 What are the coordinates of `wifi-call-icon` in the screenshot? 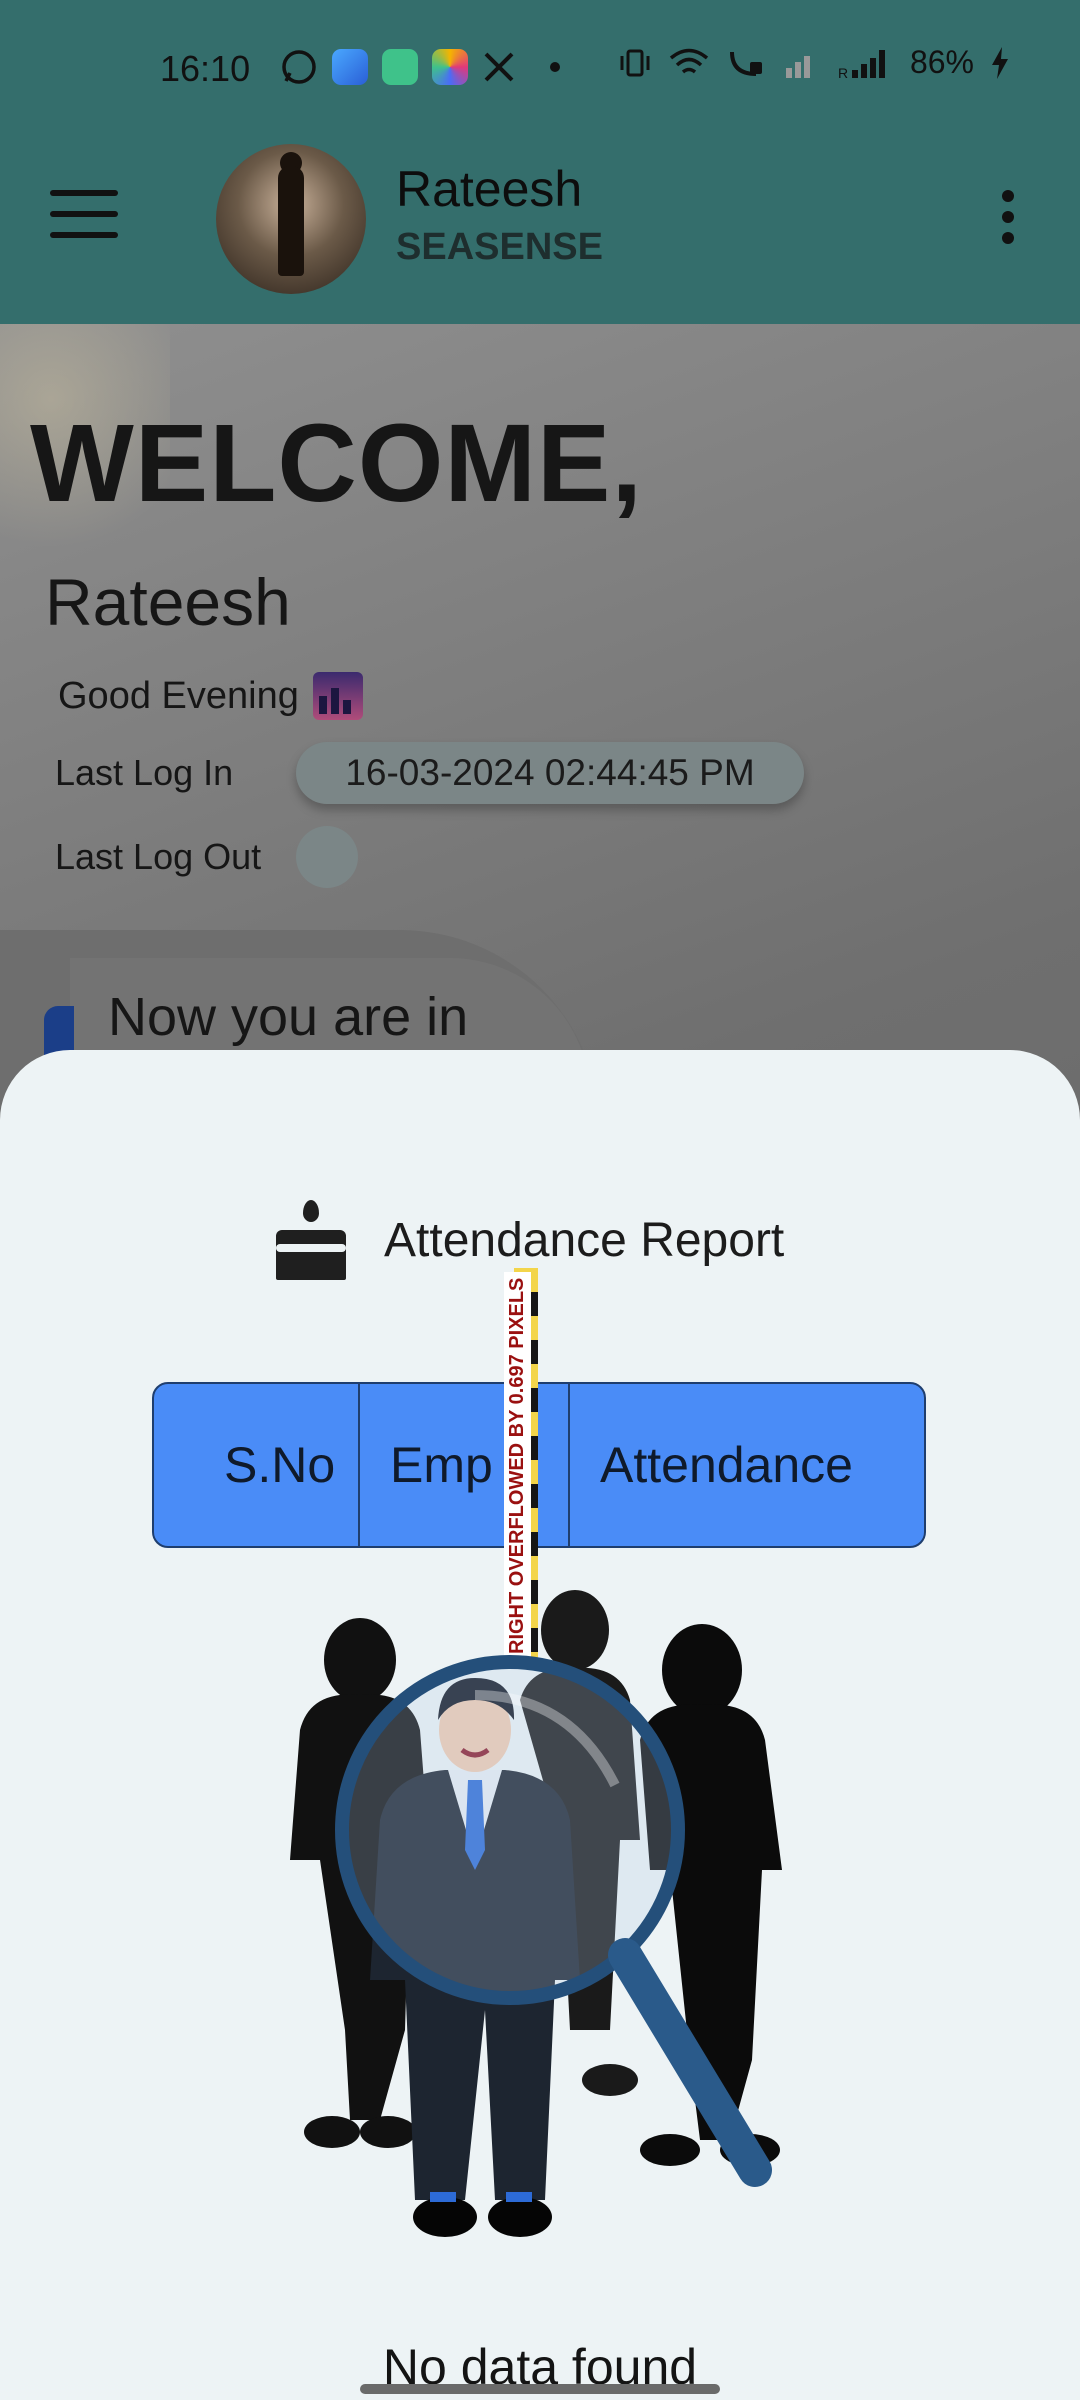 It's located at (745, 63).